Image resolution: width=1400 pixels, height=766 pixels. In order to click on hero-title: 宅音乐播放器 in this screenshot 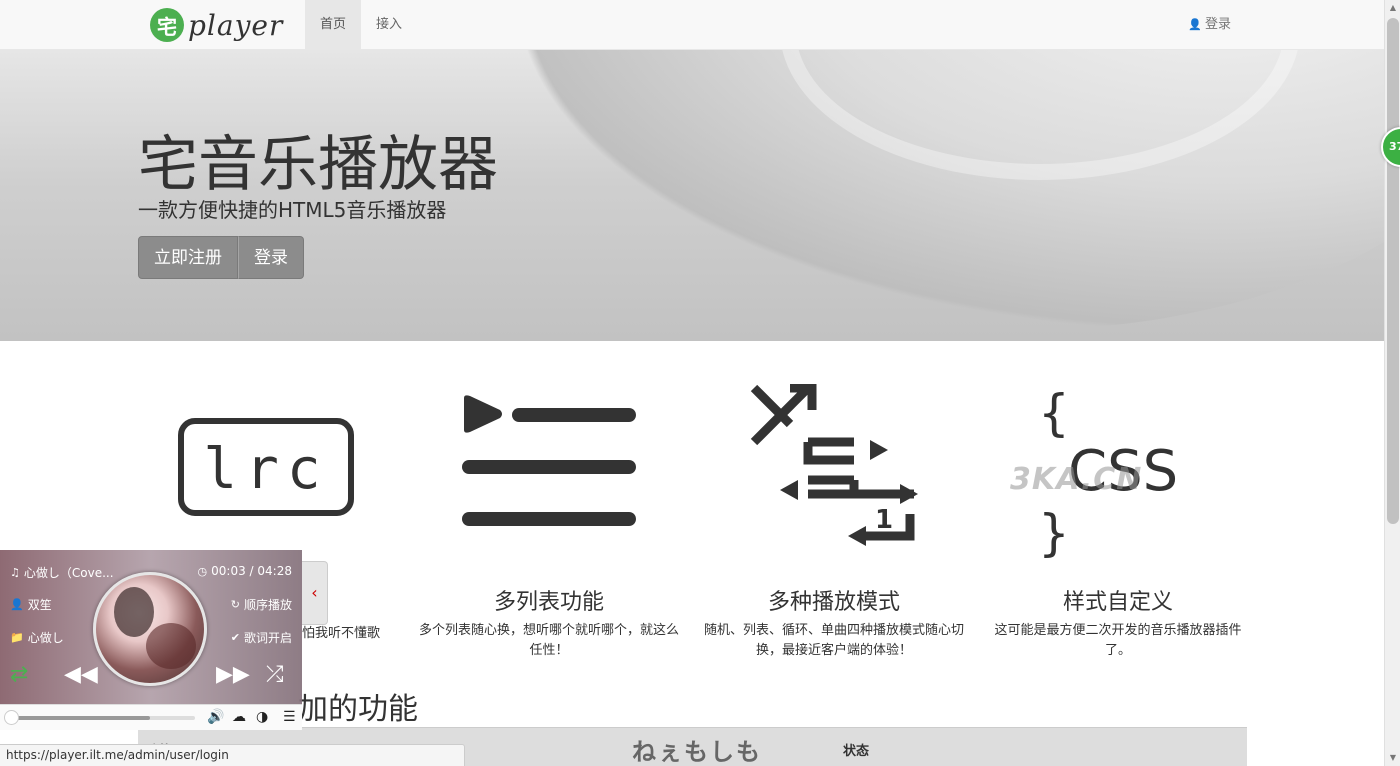, I will do `click(318, 165)`.